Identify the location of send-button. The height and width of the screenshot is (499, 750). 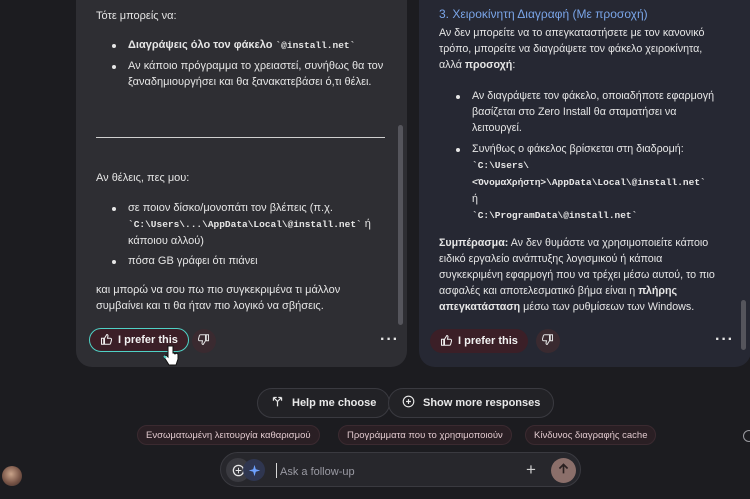
(563, 470).